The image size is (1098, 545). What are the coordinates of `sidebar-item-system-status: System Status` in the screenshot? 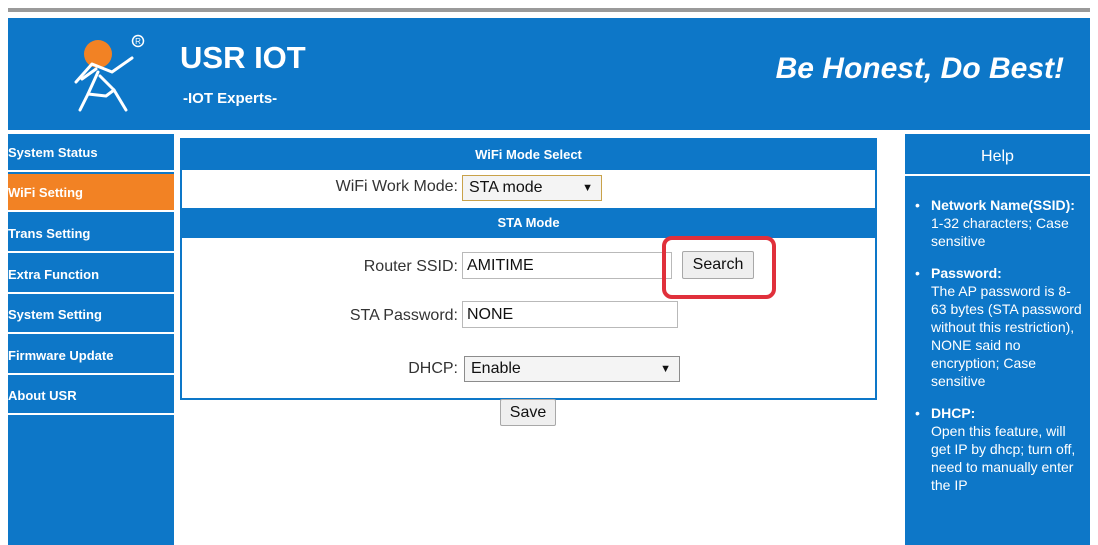 It's located at (91, 153).